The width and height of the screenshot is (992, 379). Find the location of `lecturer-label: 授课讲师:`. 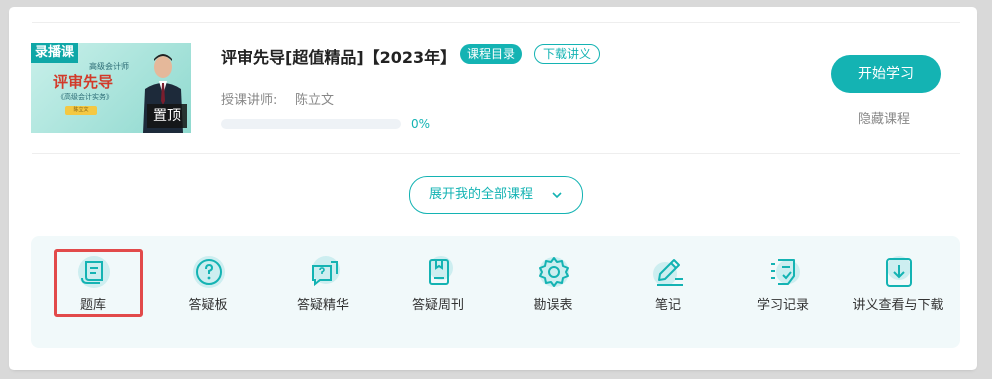

lecturer-label: 授课讲师: is located at coordinates (249, 100).